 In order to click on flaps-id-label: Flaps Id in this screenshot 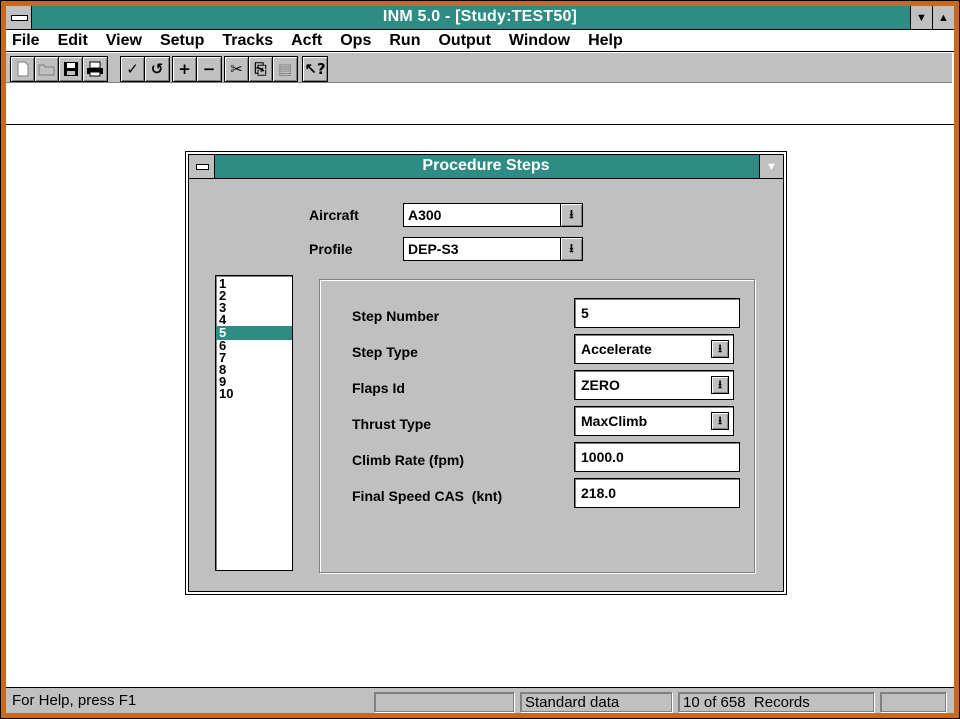, I will do `click(378, 388)`.